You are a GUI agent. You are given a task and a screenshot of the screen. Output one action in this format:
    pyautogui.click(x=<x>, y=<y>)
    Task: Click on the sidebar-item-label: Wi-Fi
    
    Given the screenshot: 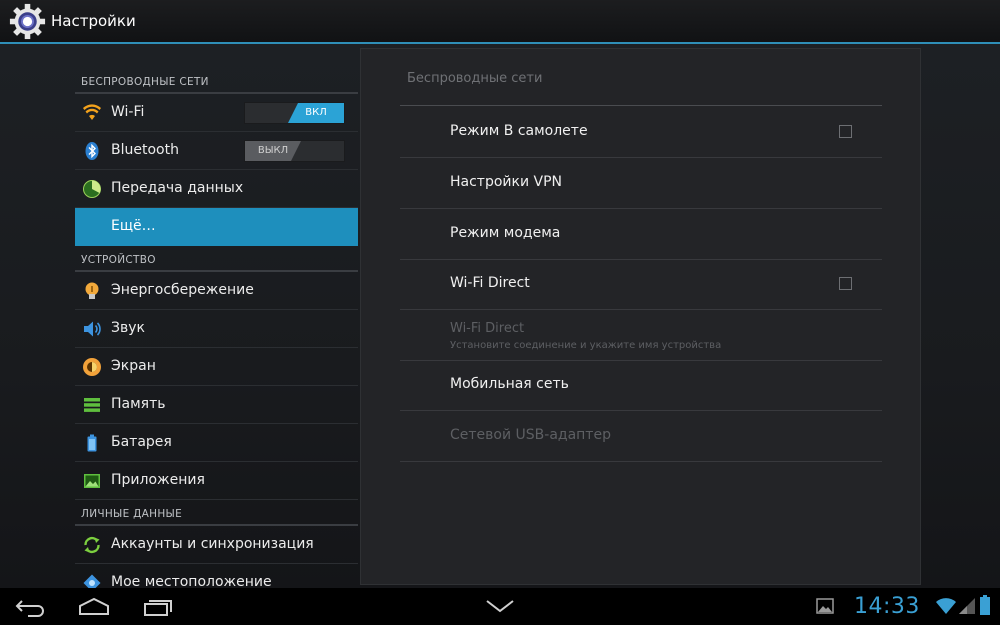 What is the action you would take?
    pyautogui.click(x=128, y=112)
    